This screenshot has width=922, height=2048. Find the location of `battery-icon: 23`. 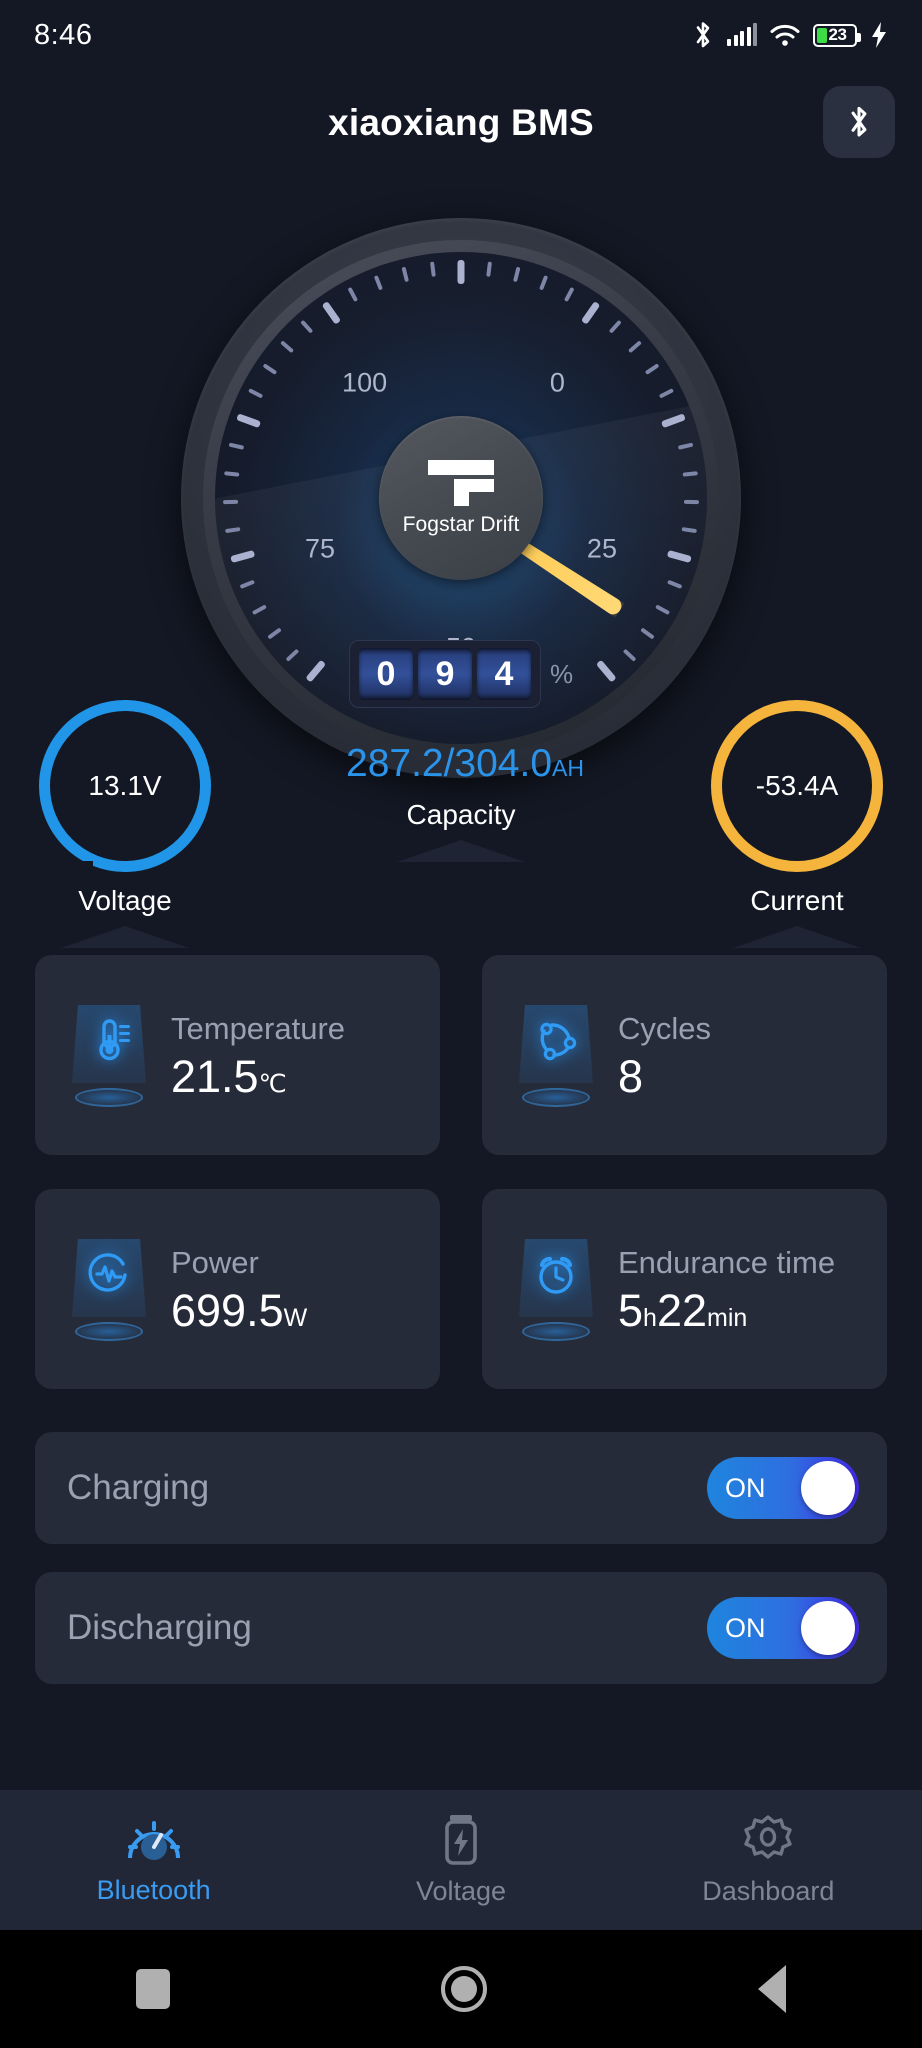

battery-icon: 23 is located at coordinates (837, 35).